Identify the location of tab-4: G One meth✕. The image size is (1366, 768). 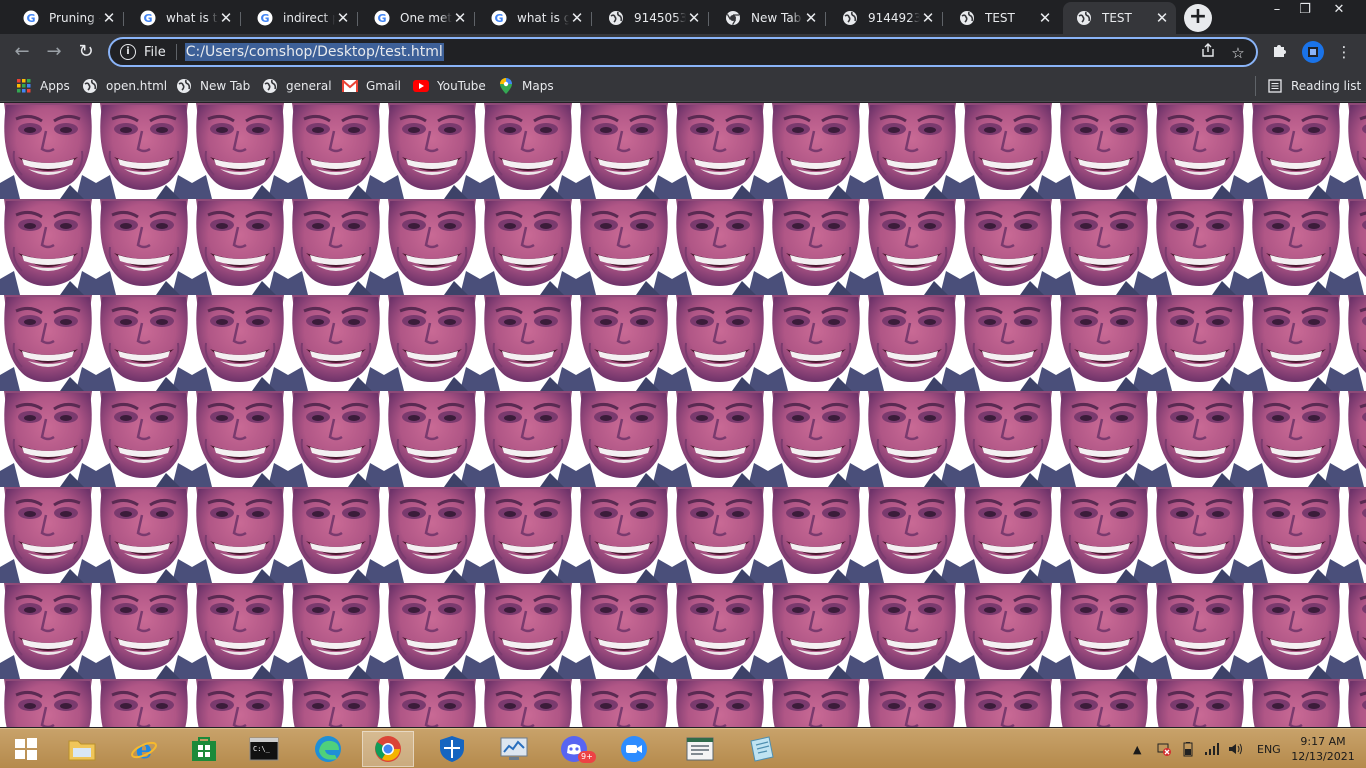
(418, 18).